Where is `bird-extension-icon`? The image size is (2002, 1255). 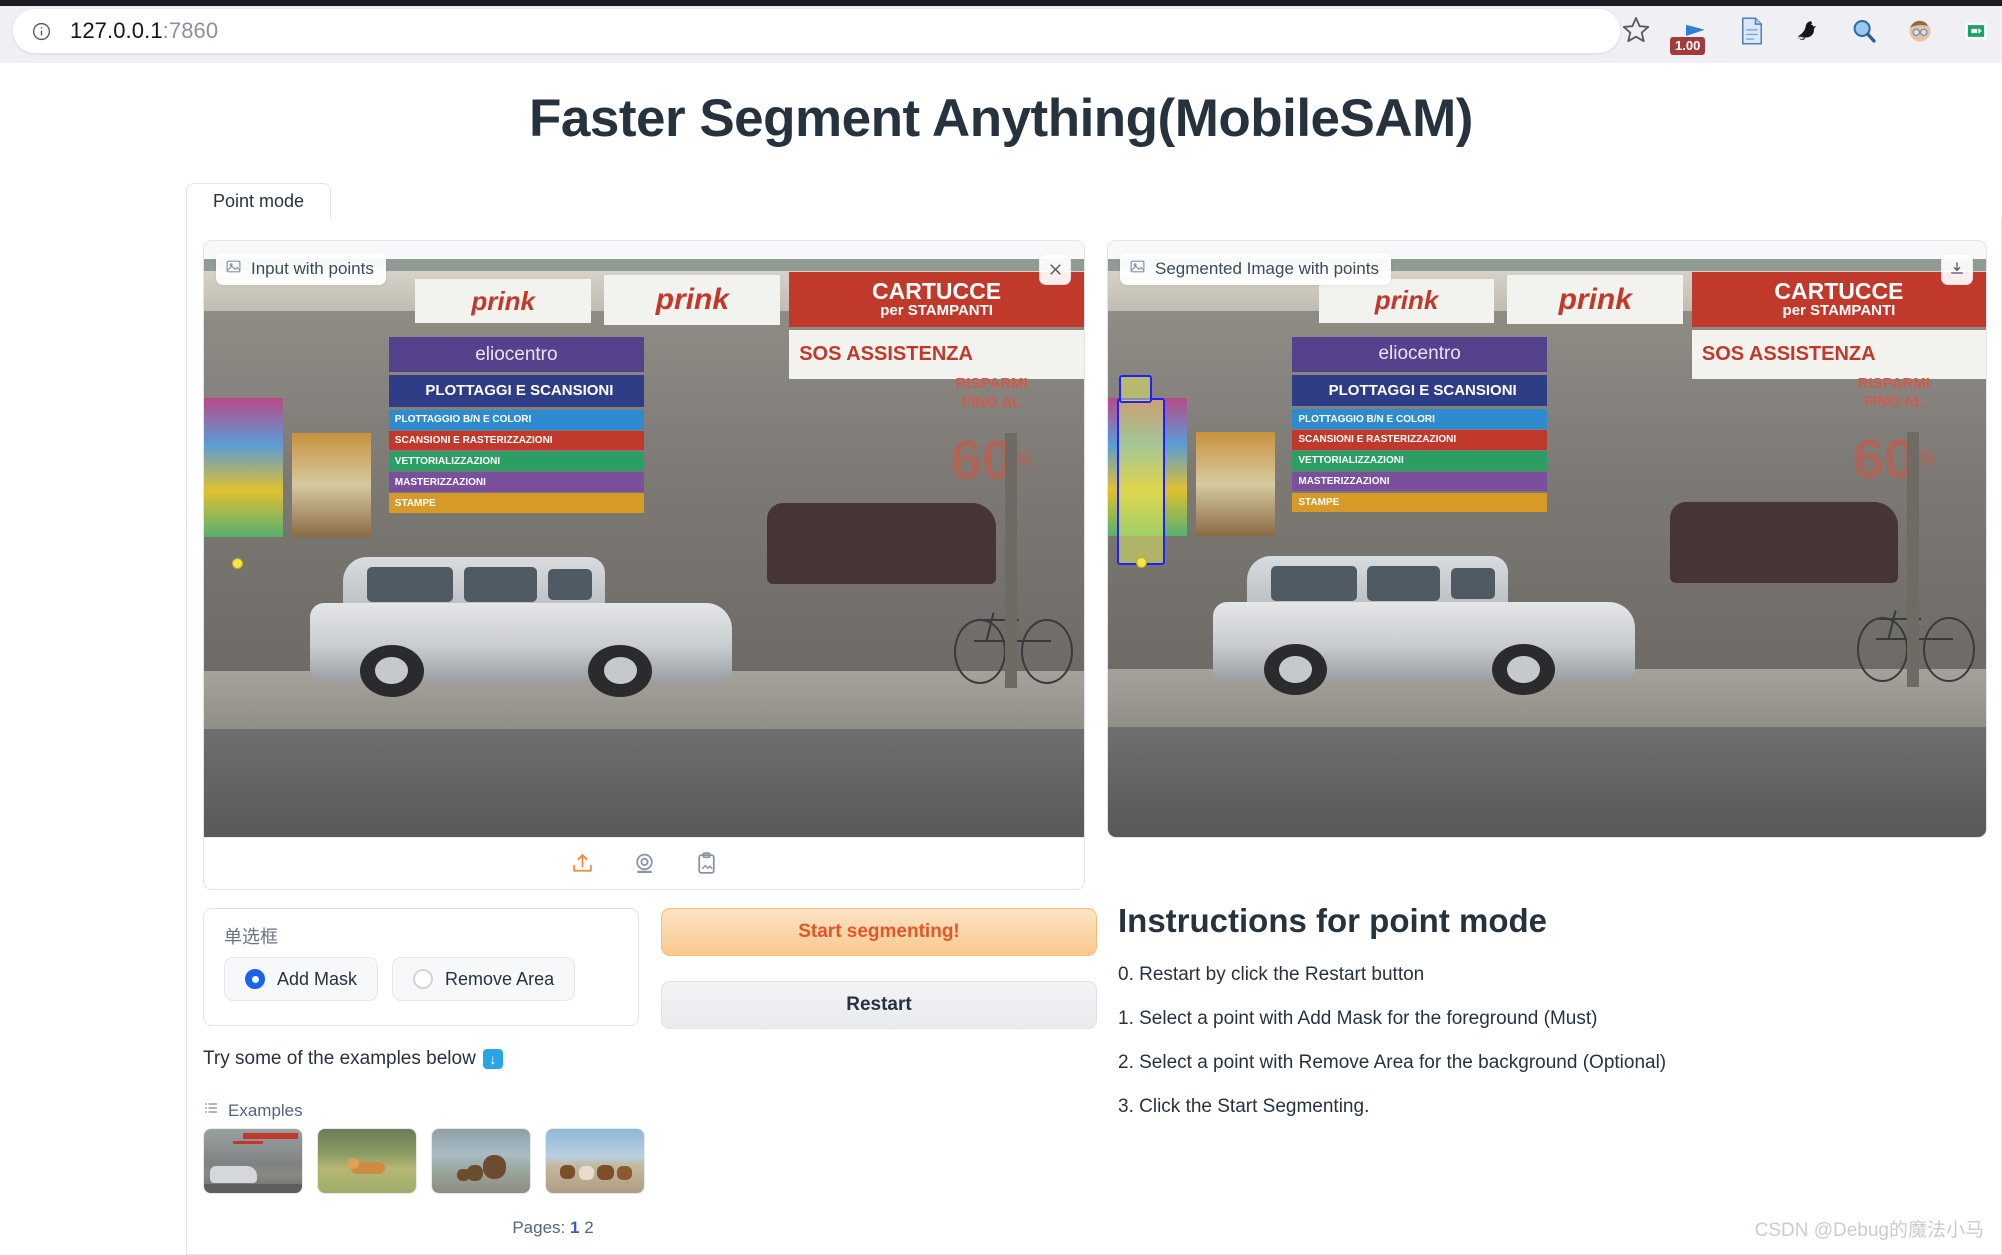 bird-extension-icon is located at coordinates (1808, 31).